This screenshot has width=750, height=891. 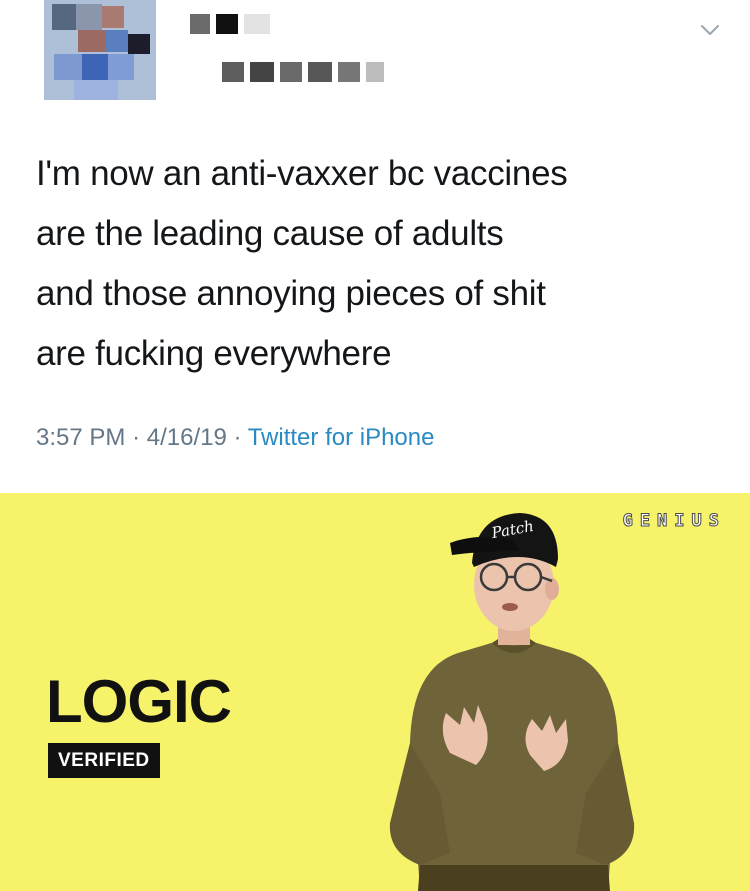 What do you see at coordinates (291, 293) in the screenshot?
I see `tweet-line: and those annoying pieces of shit` at bounding box center [291, 293].